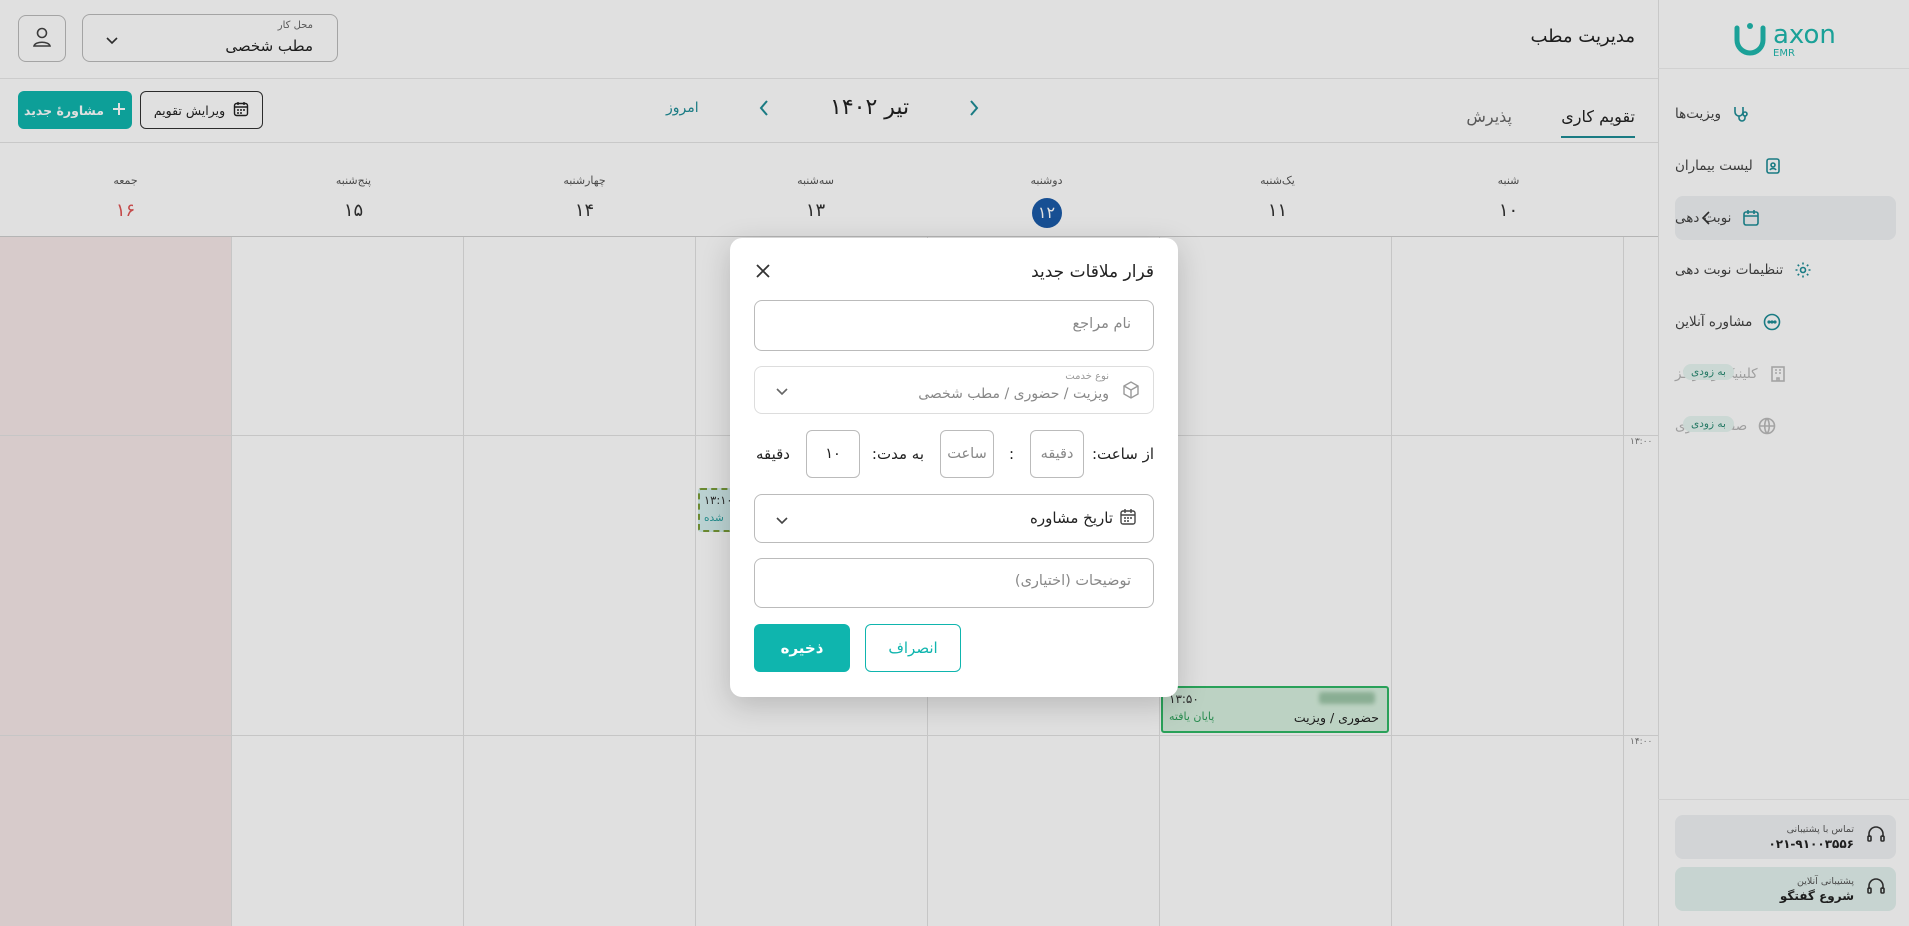 Image resolution: width=1909 pixels, height=926 pixels. Describe the element at coordinates (1087, 376) in the screenshot. I see `service-type-label: نوع خدمت` at that location.